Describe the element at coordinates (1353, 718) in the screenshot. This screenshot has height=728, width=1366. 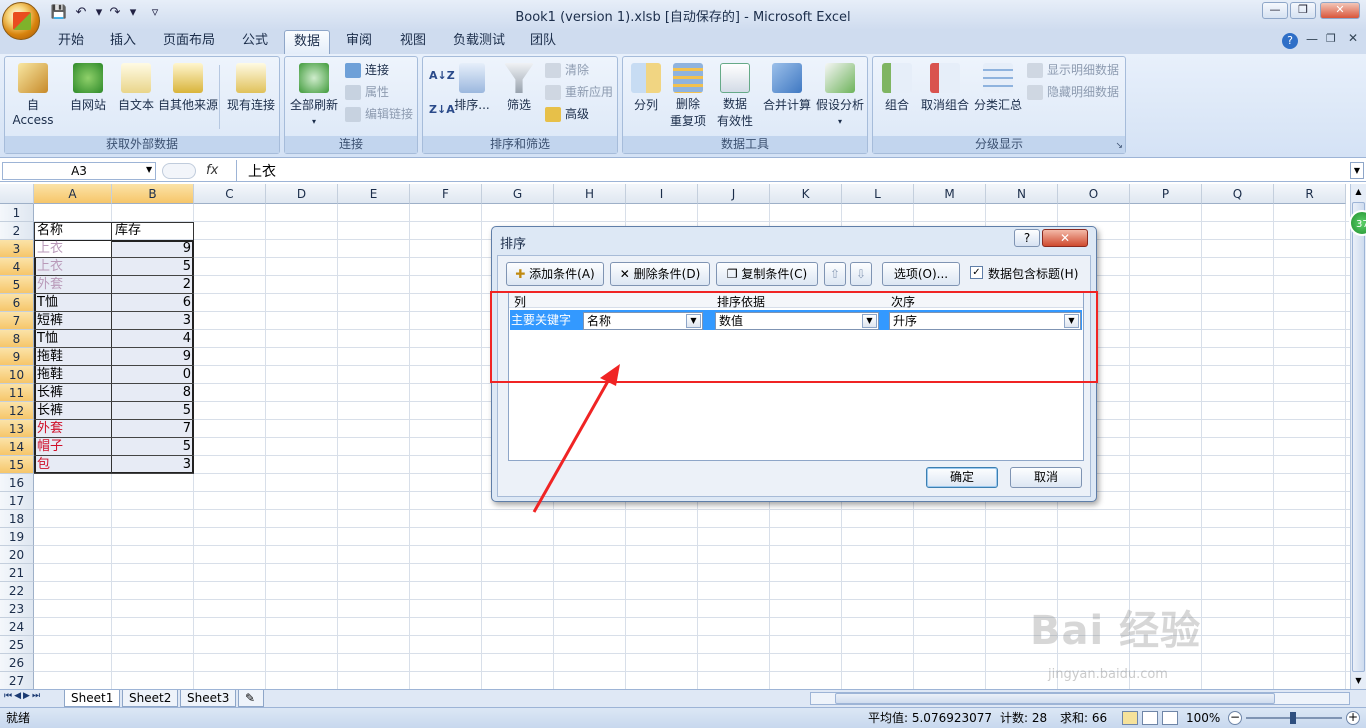
I see `zoom-in-icon: +` at that location.